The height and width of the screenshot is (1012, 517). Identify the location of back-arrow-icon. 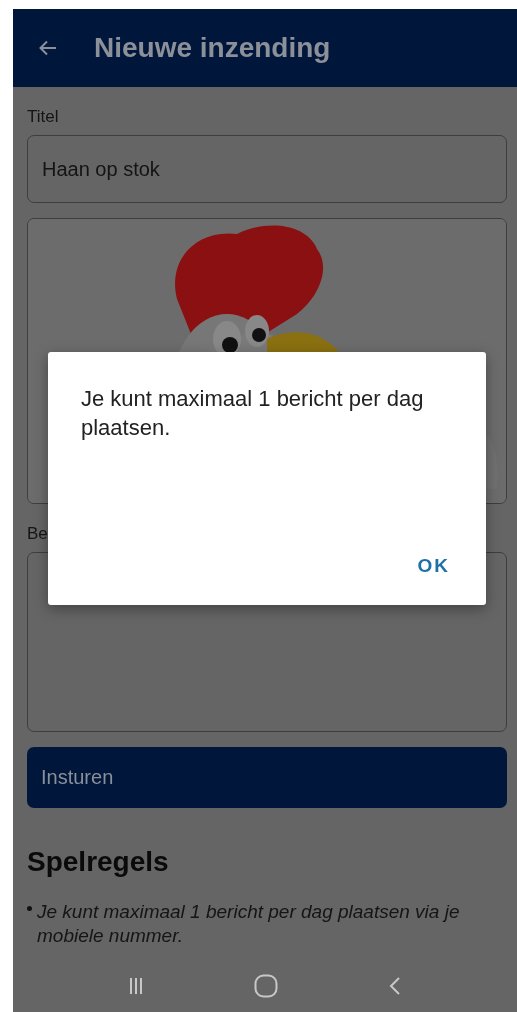
(48, 48).